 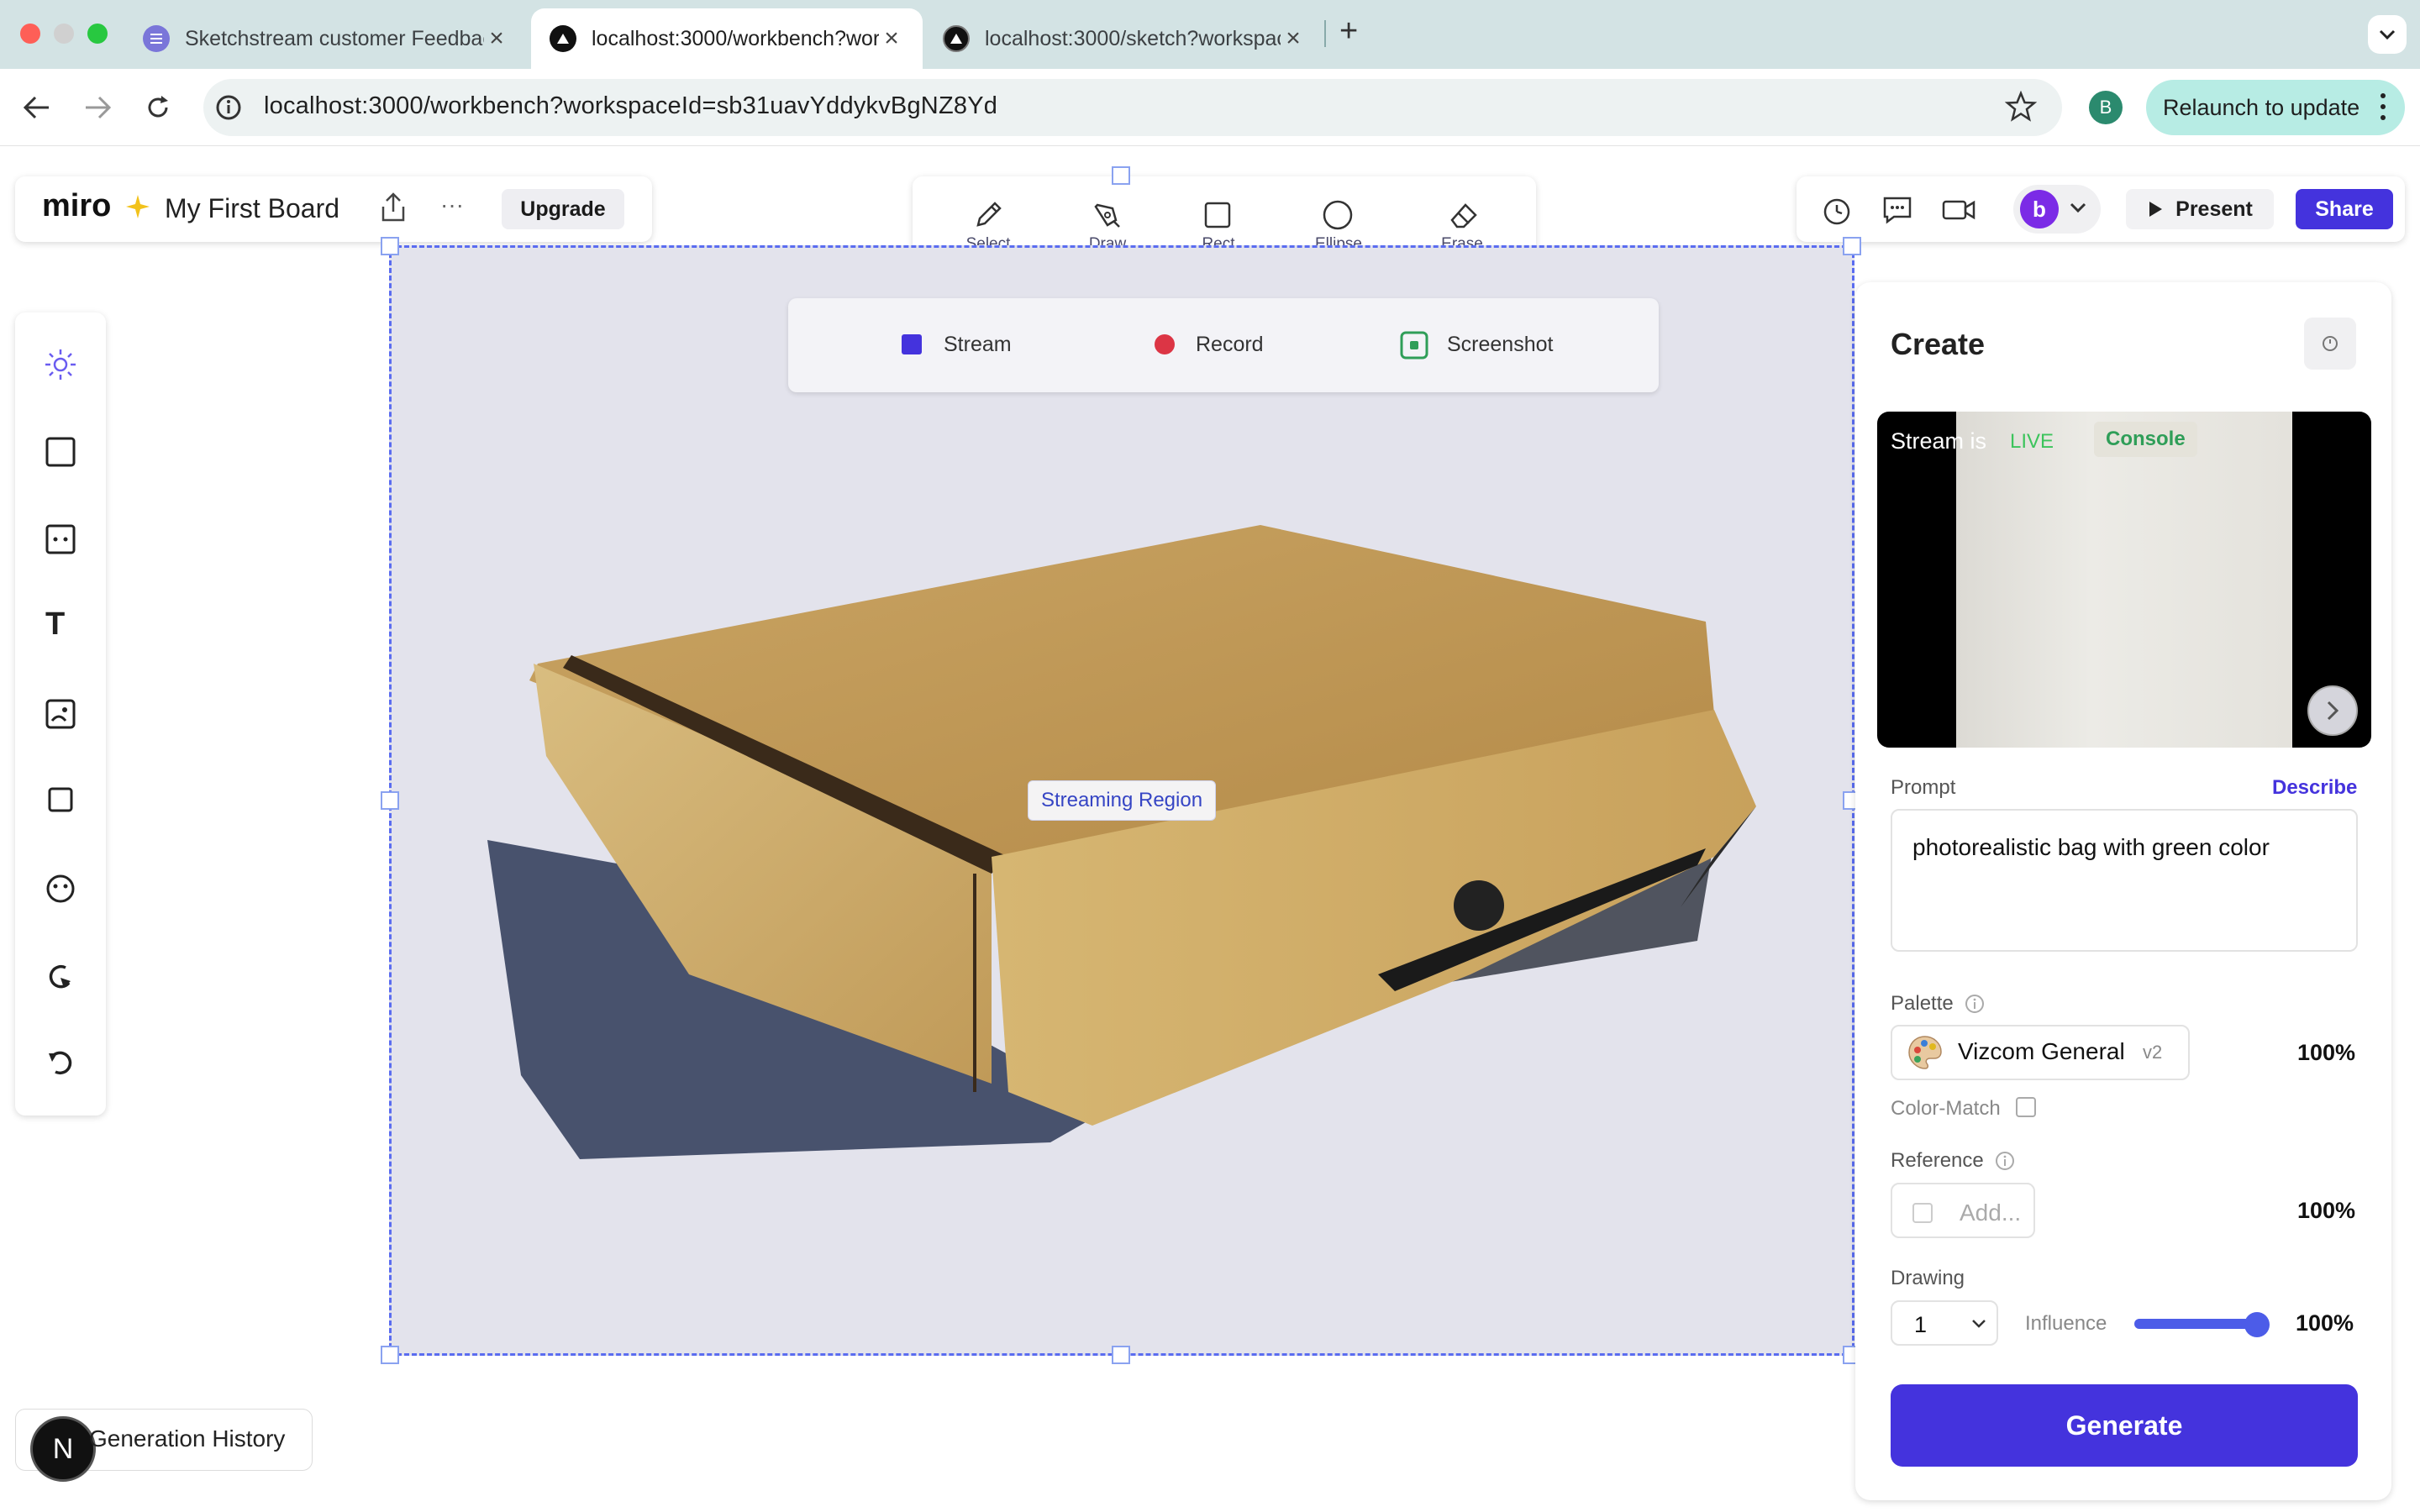 I want to click on timer-icon, so click(x=1837, y=210).